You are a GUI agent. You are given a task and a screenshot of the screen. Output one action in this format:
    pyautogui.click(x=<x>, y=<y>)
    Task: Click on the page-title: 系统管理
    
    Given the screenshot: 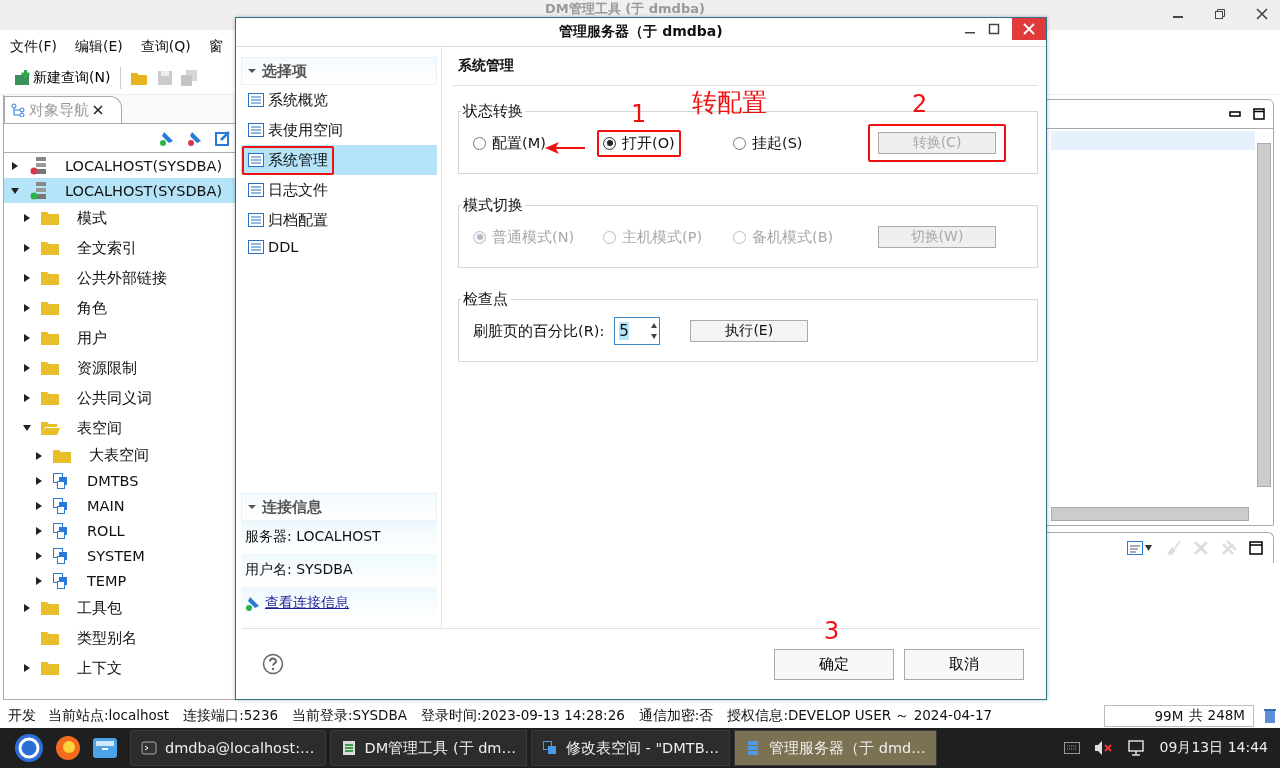 What is the action you would take?
    pyautogui.click(x=486, y=65)
    